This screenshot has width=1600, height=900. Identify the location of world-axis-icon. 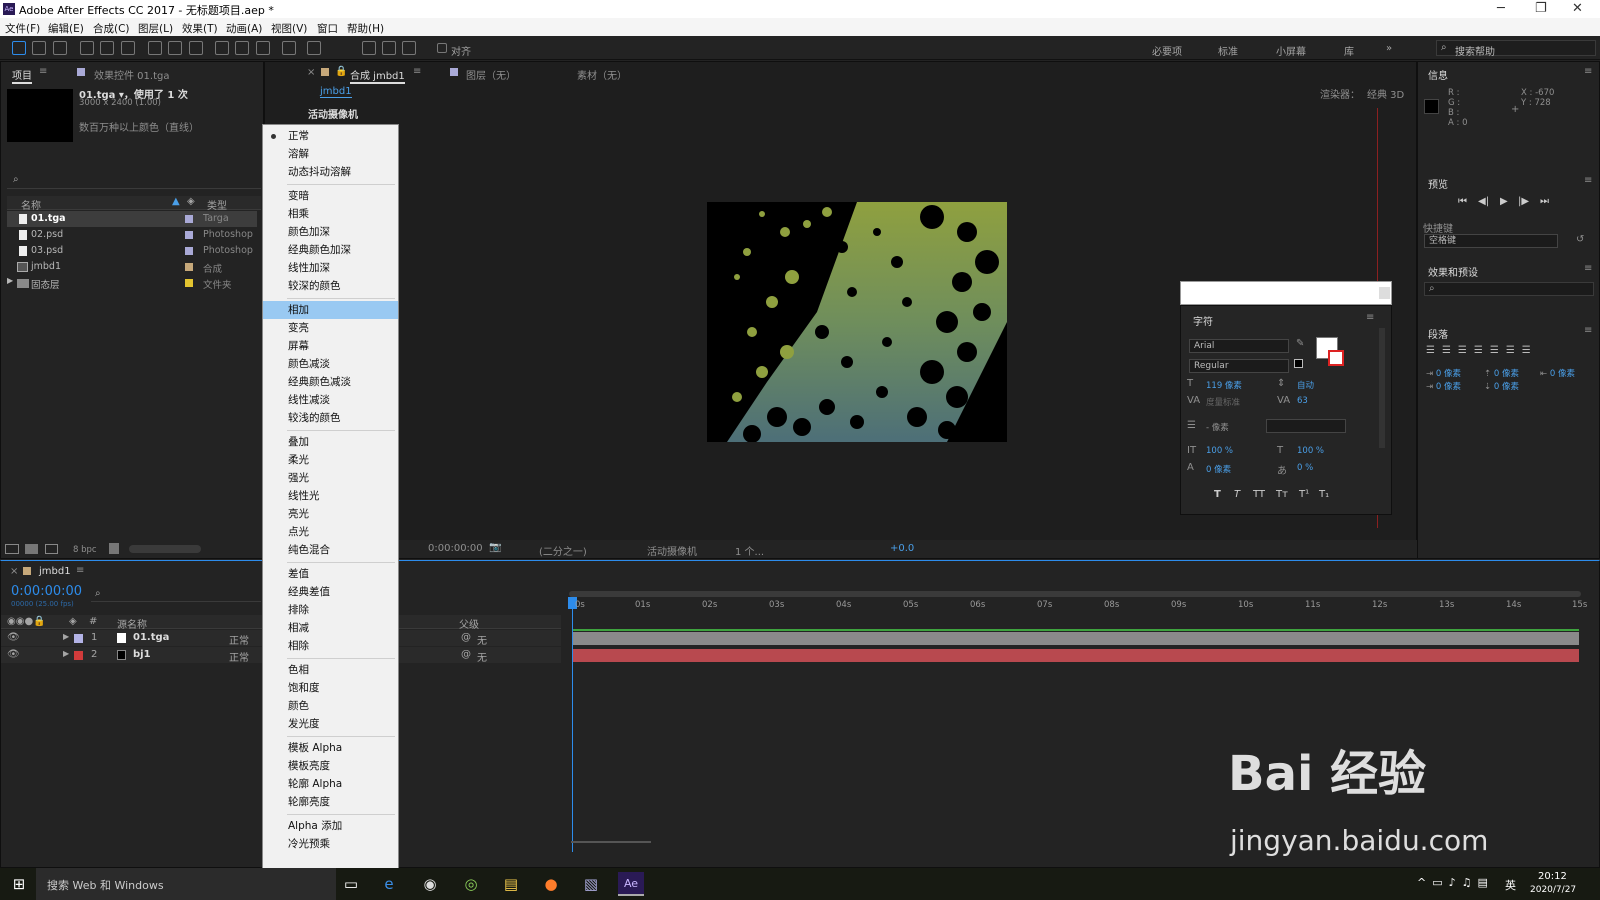
(389, 48).